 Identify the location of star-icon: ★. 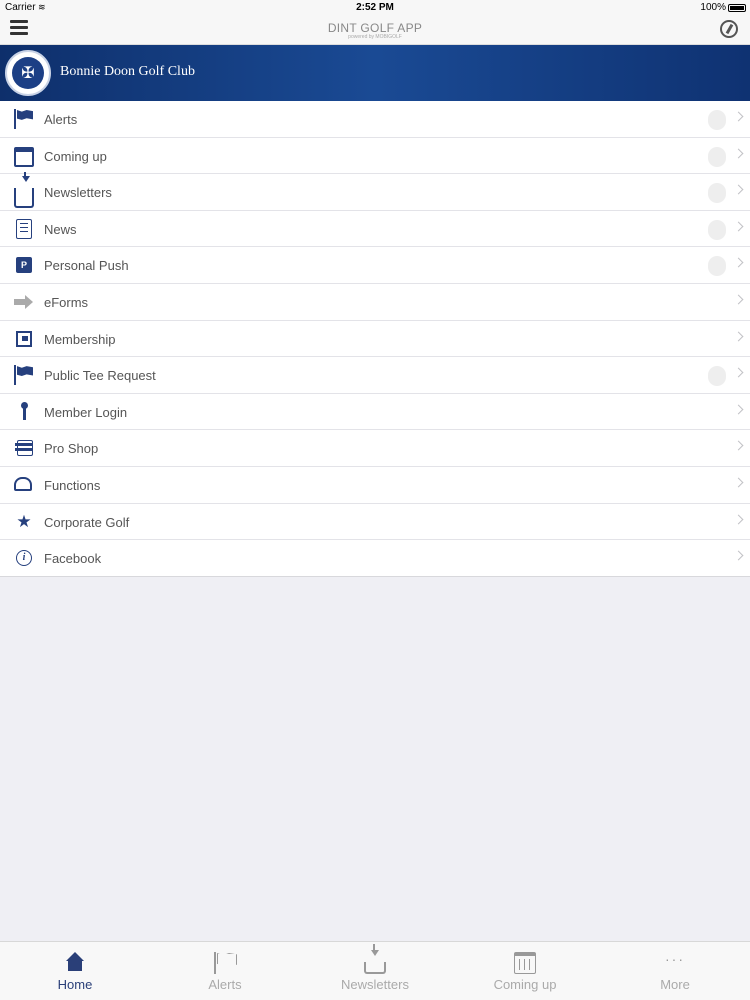
(24, 521).